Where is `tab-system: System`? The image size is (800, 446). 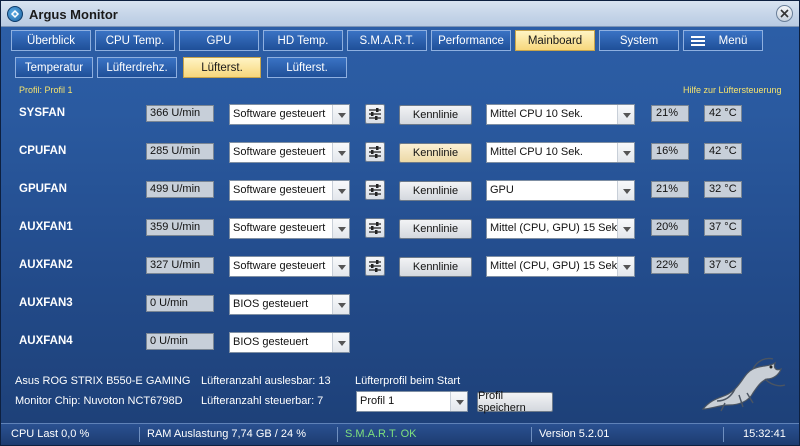 tab-system: System is located at coordinates (639, 40).